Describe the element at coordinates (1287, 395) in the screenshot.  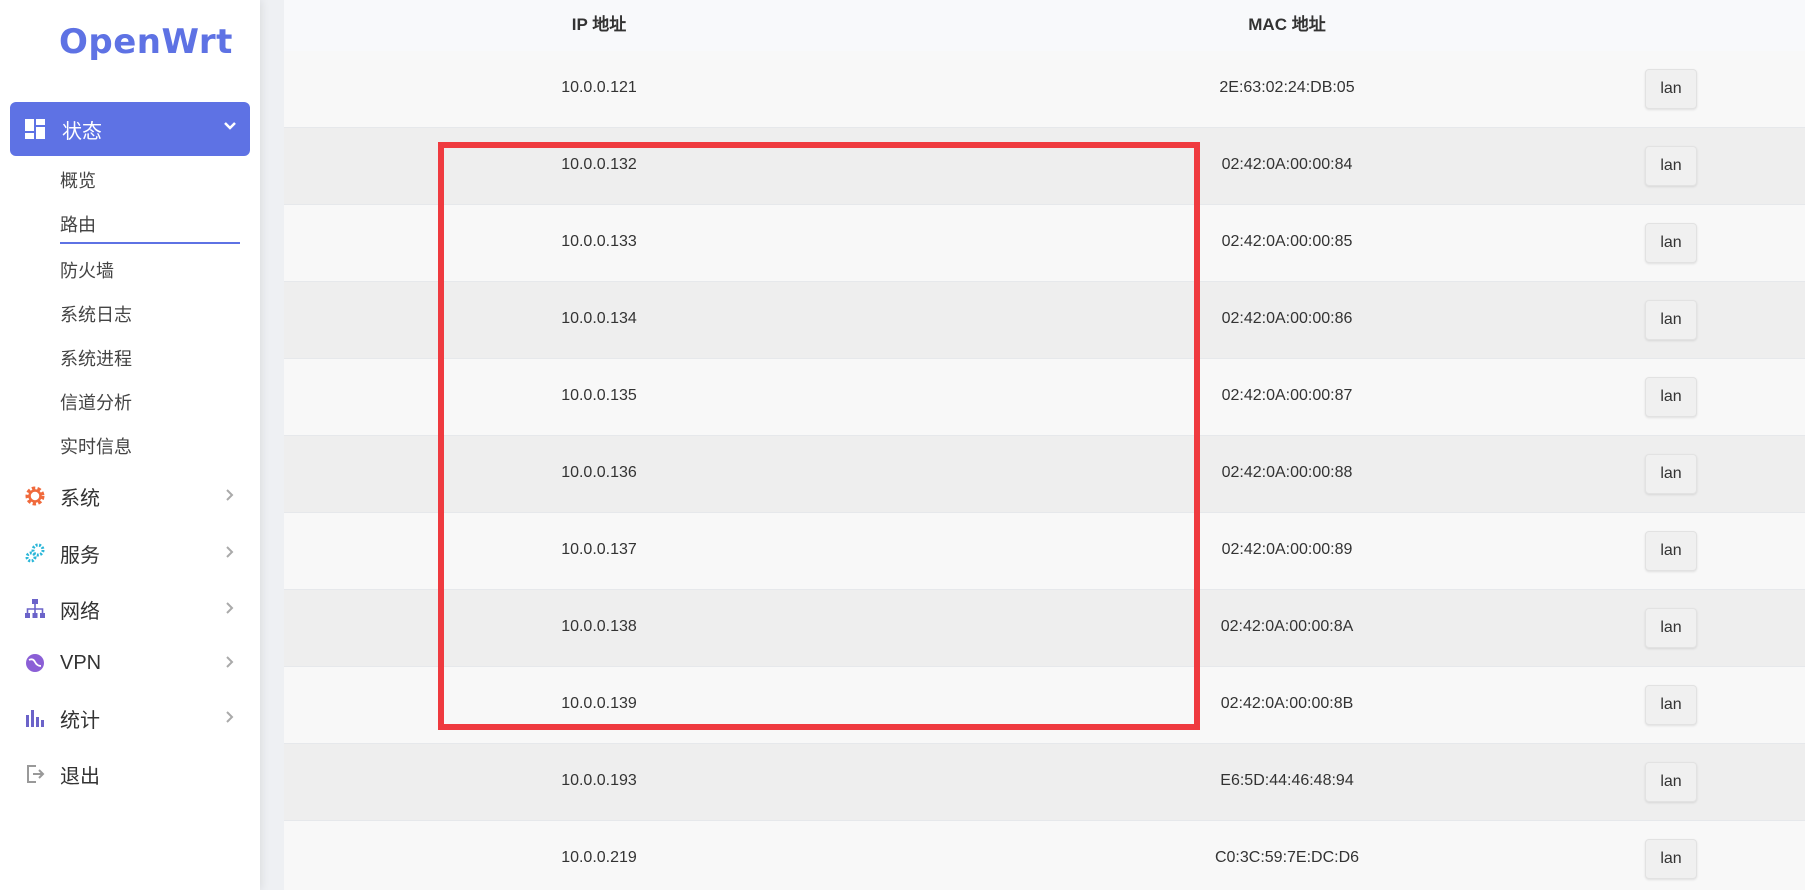
I see `mac-cell: 02:42:0A:00:00:87` at that location.